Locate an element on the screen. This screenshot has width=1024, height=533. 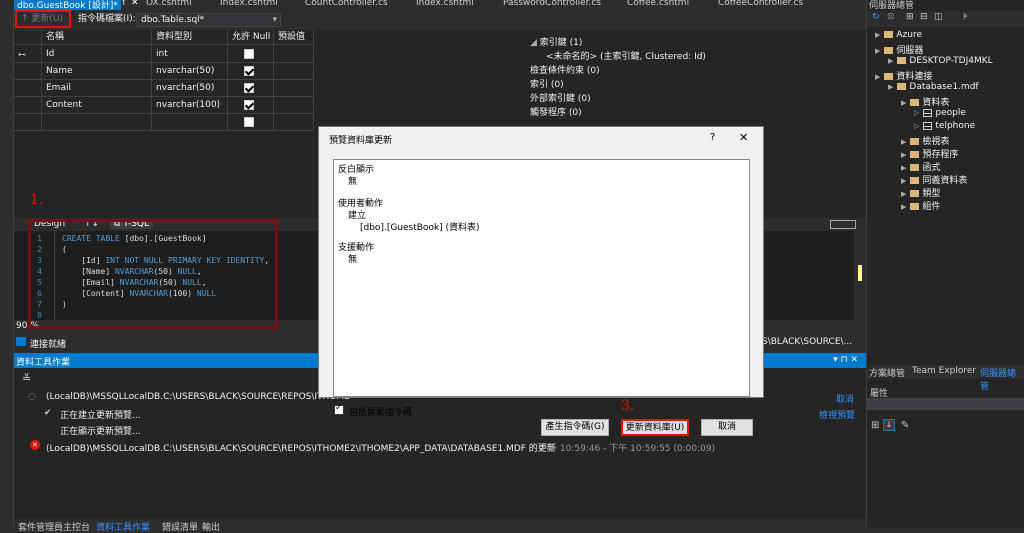
check-constraints-node: 檢查條件約束 (0) is located at coordinates (565, 69).